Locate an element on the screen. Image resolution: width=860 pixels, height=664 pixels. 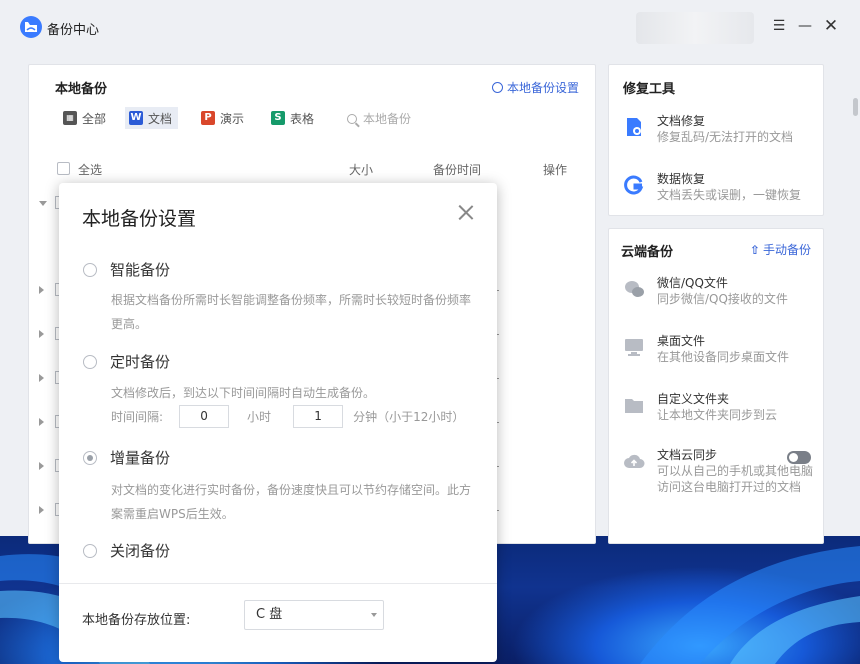
folder-icon is located at coordinates (634, 405).